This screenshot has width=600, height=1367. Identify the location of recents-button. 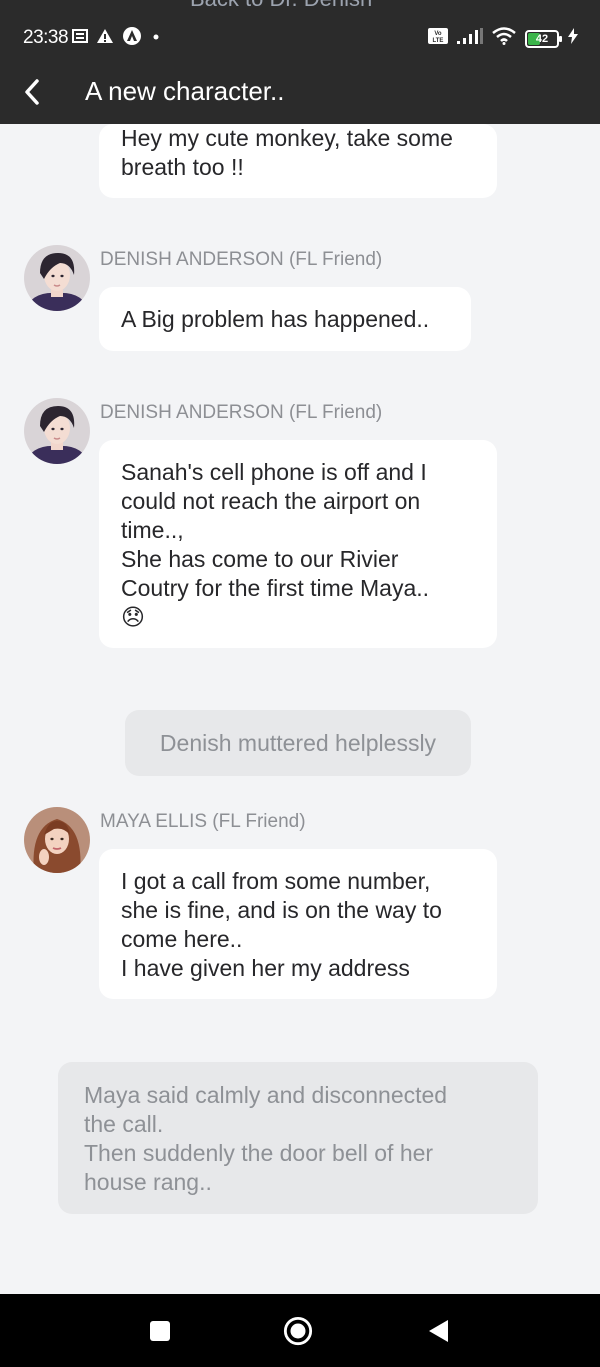
(160, 1331).